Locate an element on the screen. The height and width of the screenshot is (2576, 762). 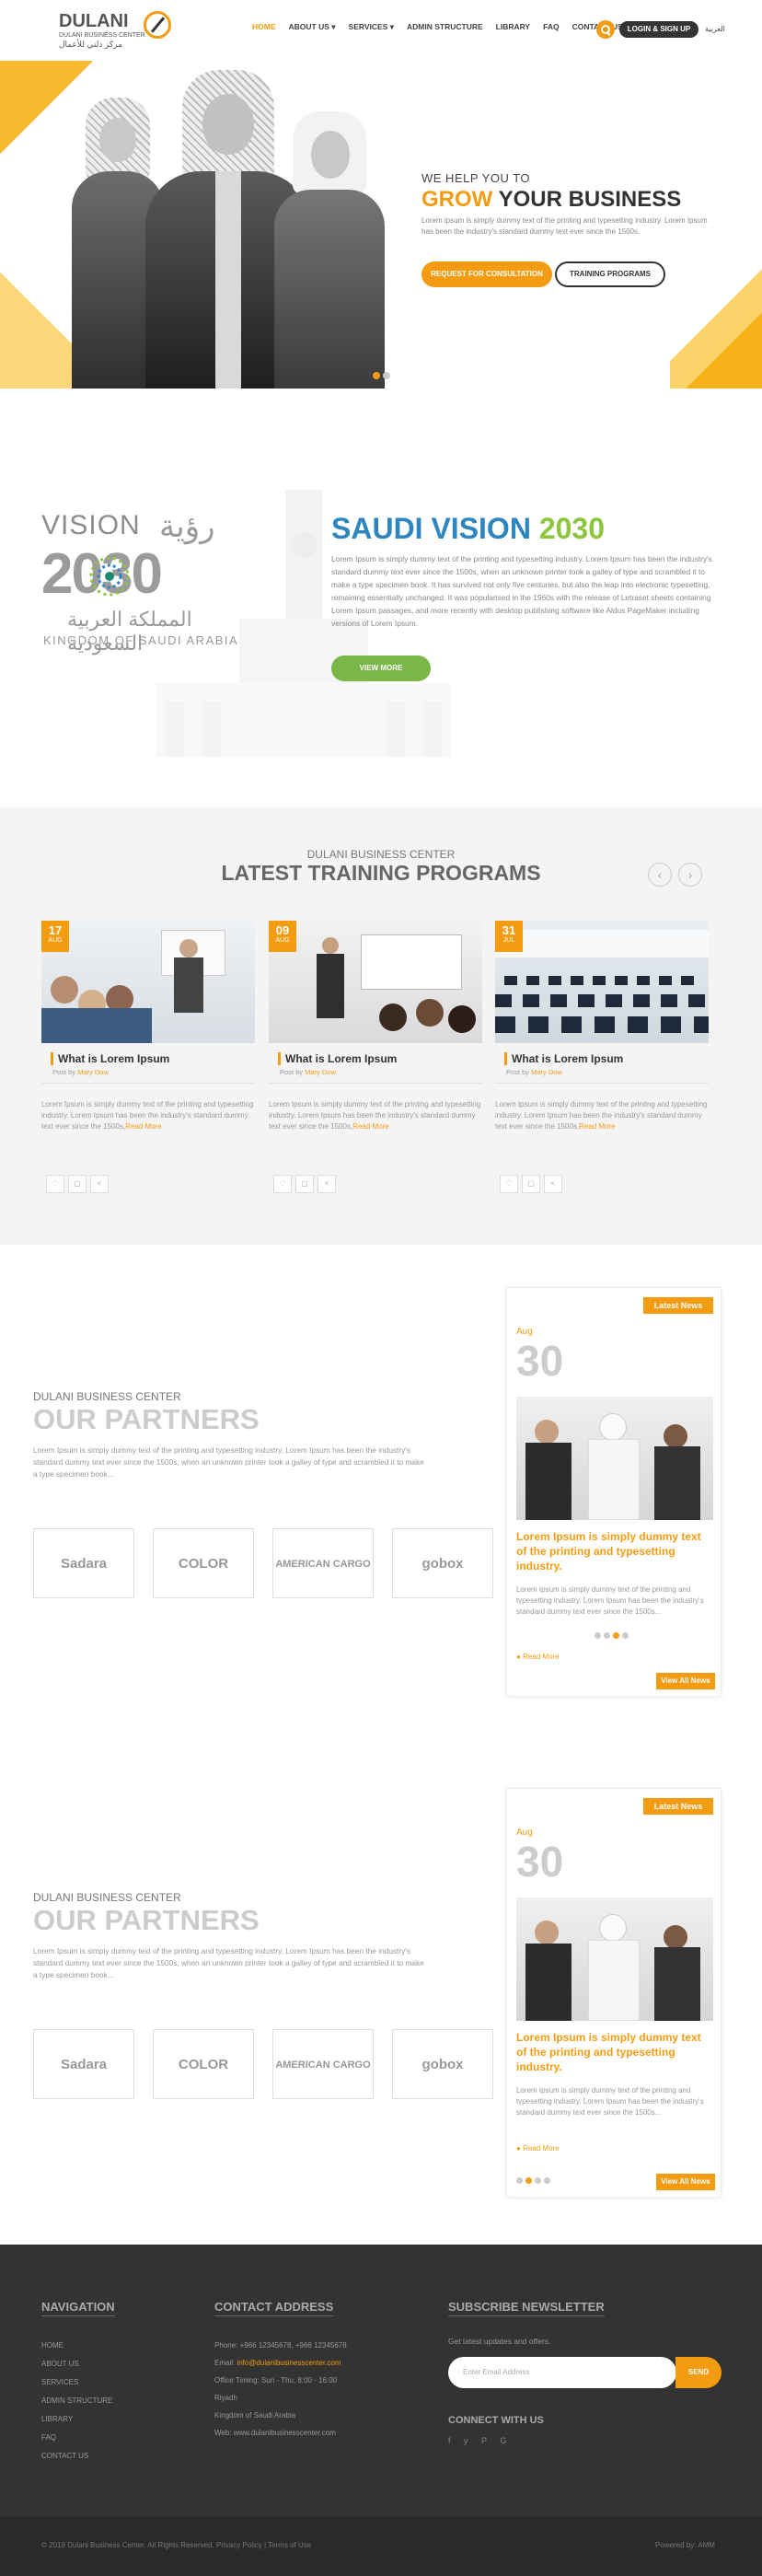
vision-title-part2: 2030 is located at coordinates (571, 528).